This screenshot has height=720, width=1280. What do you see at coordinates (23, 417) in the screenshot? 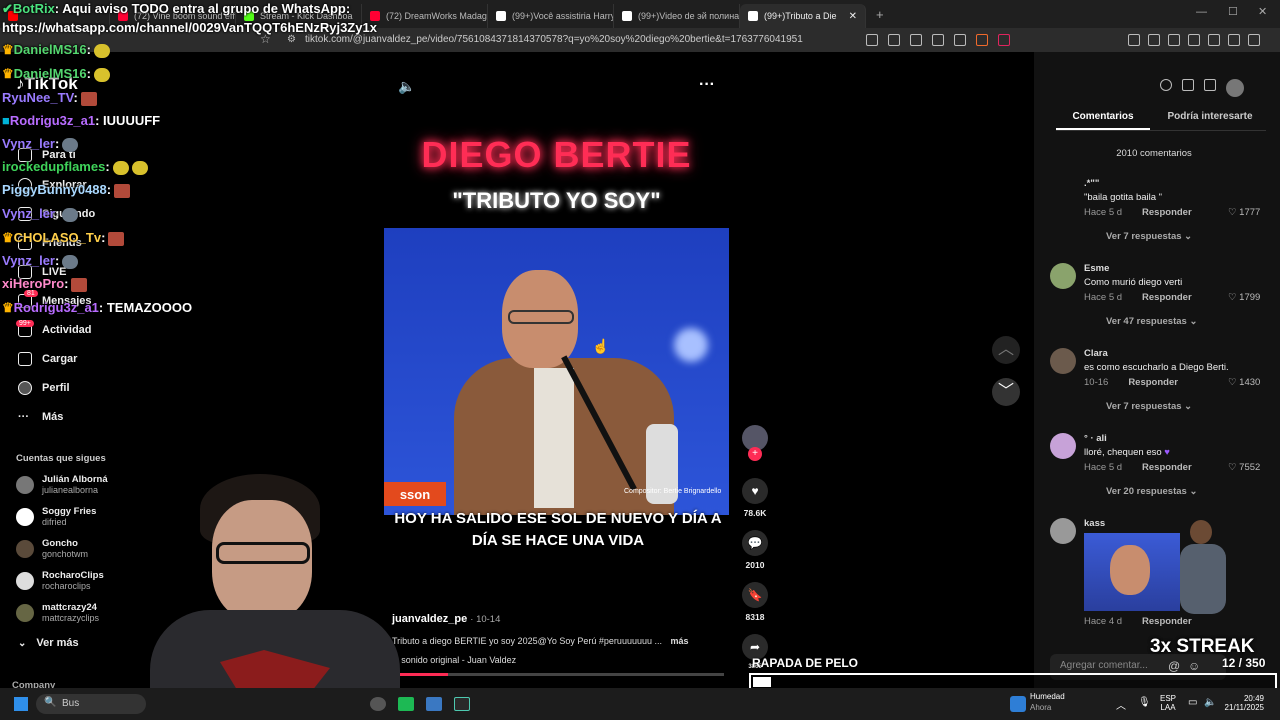
I see `more-icon: ···` at bounding box center [23, 417].